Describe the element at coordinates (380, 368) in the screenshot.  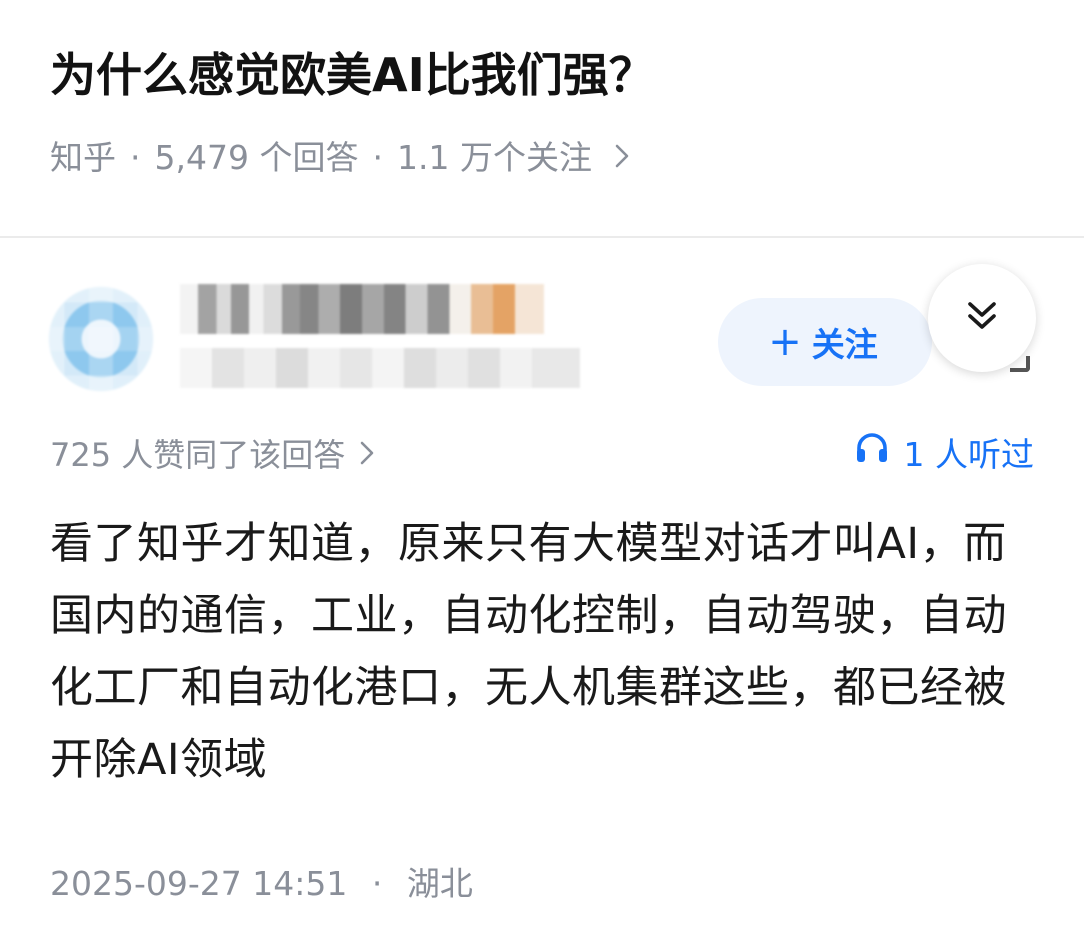
I see `author-bio-blurred` at that location.